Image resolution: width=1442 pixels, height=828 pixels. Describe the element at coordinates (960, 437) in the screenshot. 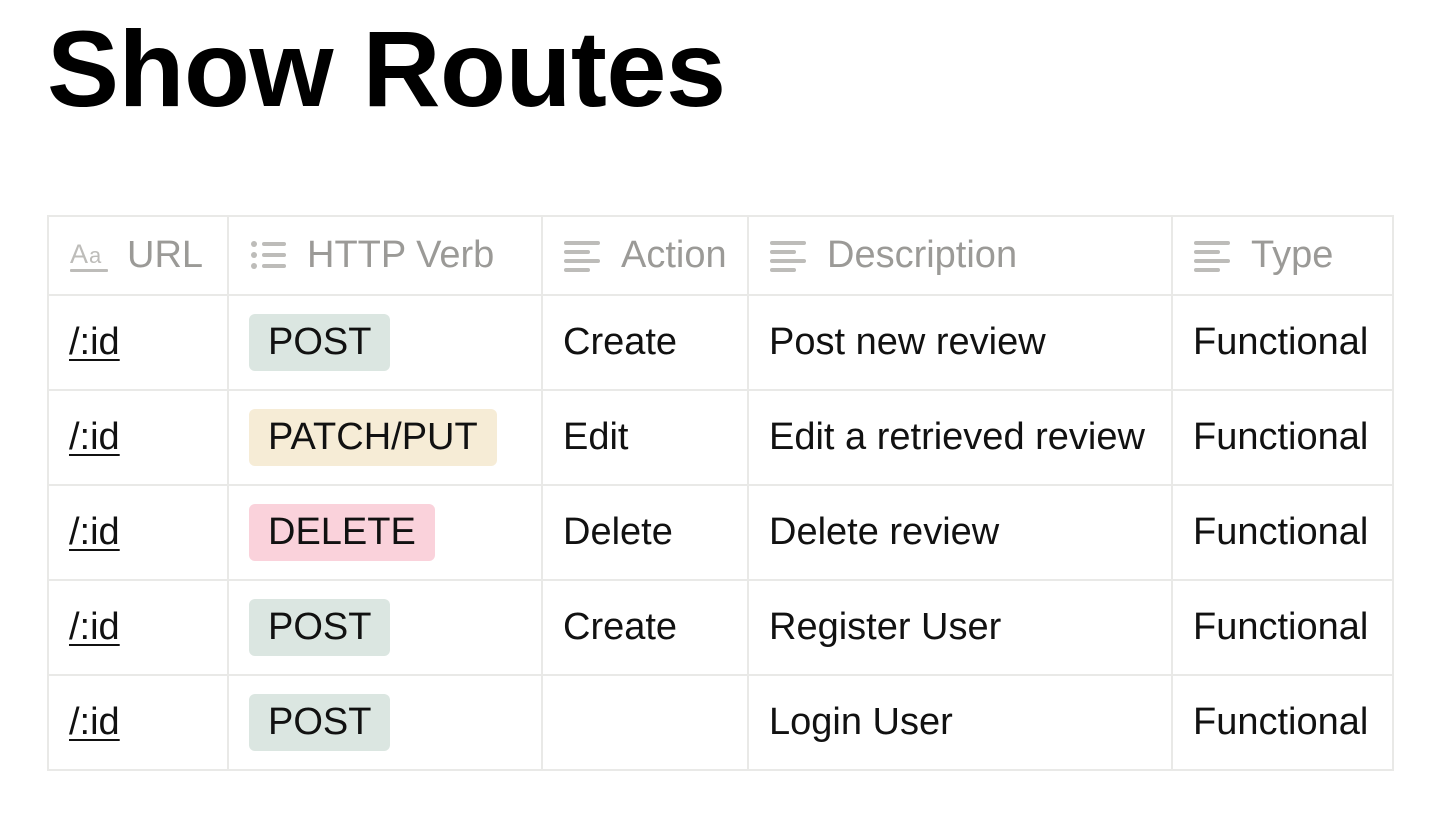

I see `cell-description: Edit a retrieved review` at that location.